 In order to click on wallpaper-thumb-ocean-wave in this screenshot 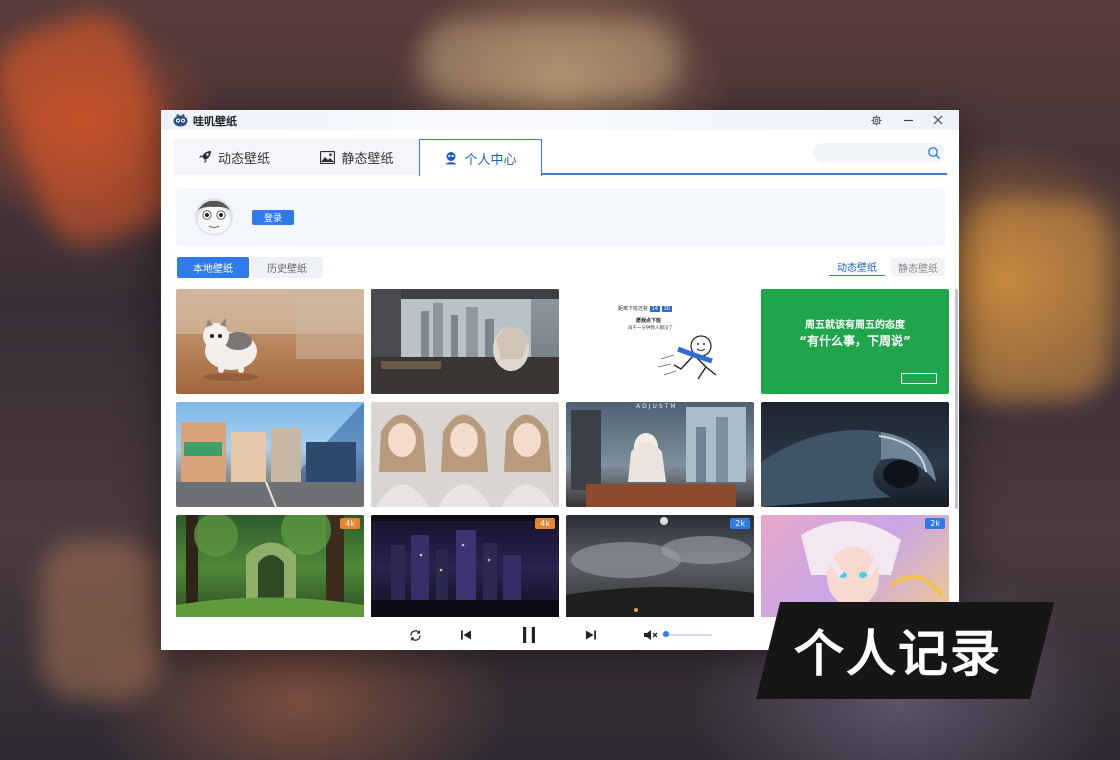, I will do `click(855, 454)`.